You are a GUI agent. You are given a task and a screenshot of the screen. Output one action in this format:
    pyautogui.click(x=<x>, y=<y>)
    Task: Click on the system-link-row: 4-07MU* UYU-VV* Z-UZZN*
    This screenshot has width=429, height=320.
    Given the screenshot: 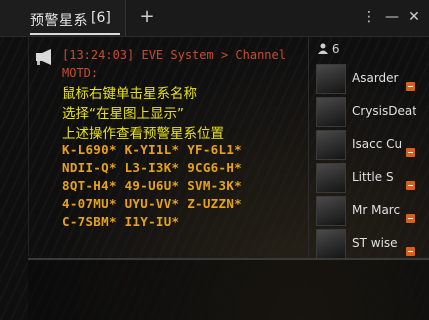 What is the action you would take?
    pyautogui.click(x=152, y=203)
    